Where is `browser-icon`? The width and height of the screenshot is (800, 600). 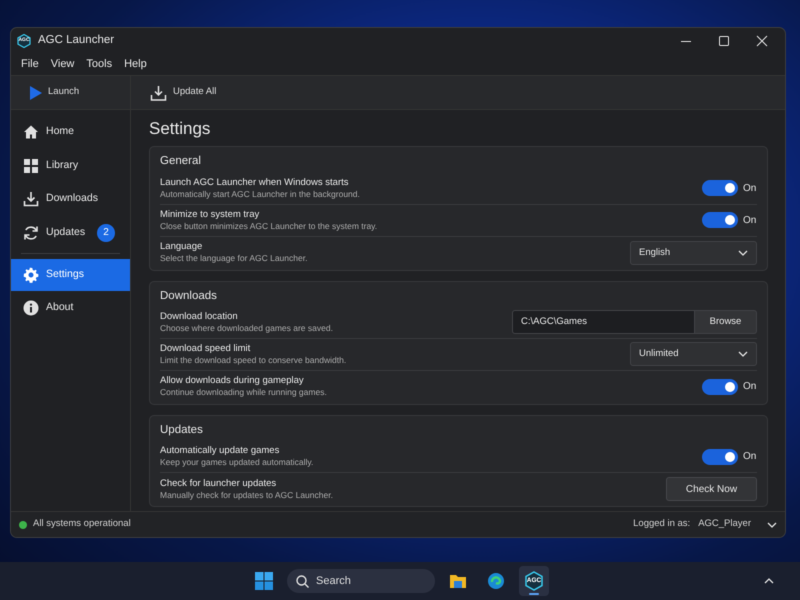 browser-icon is located at coordinates (496, 581).